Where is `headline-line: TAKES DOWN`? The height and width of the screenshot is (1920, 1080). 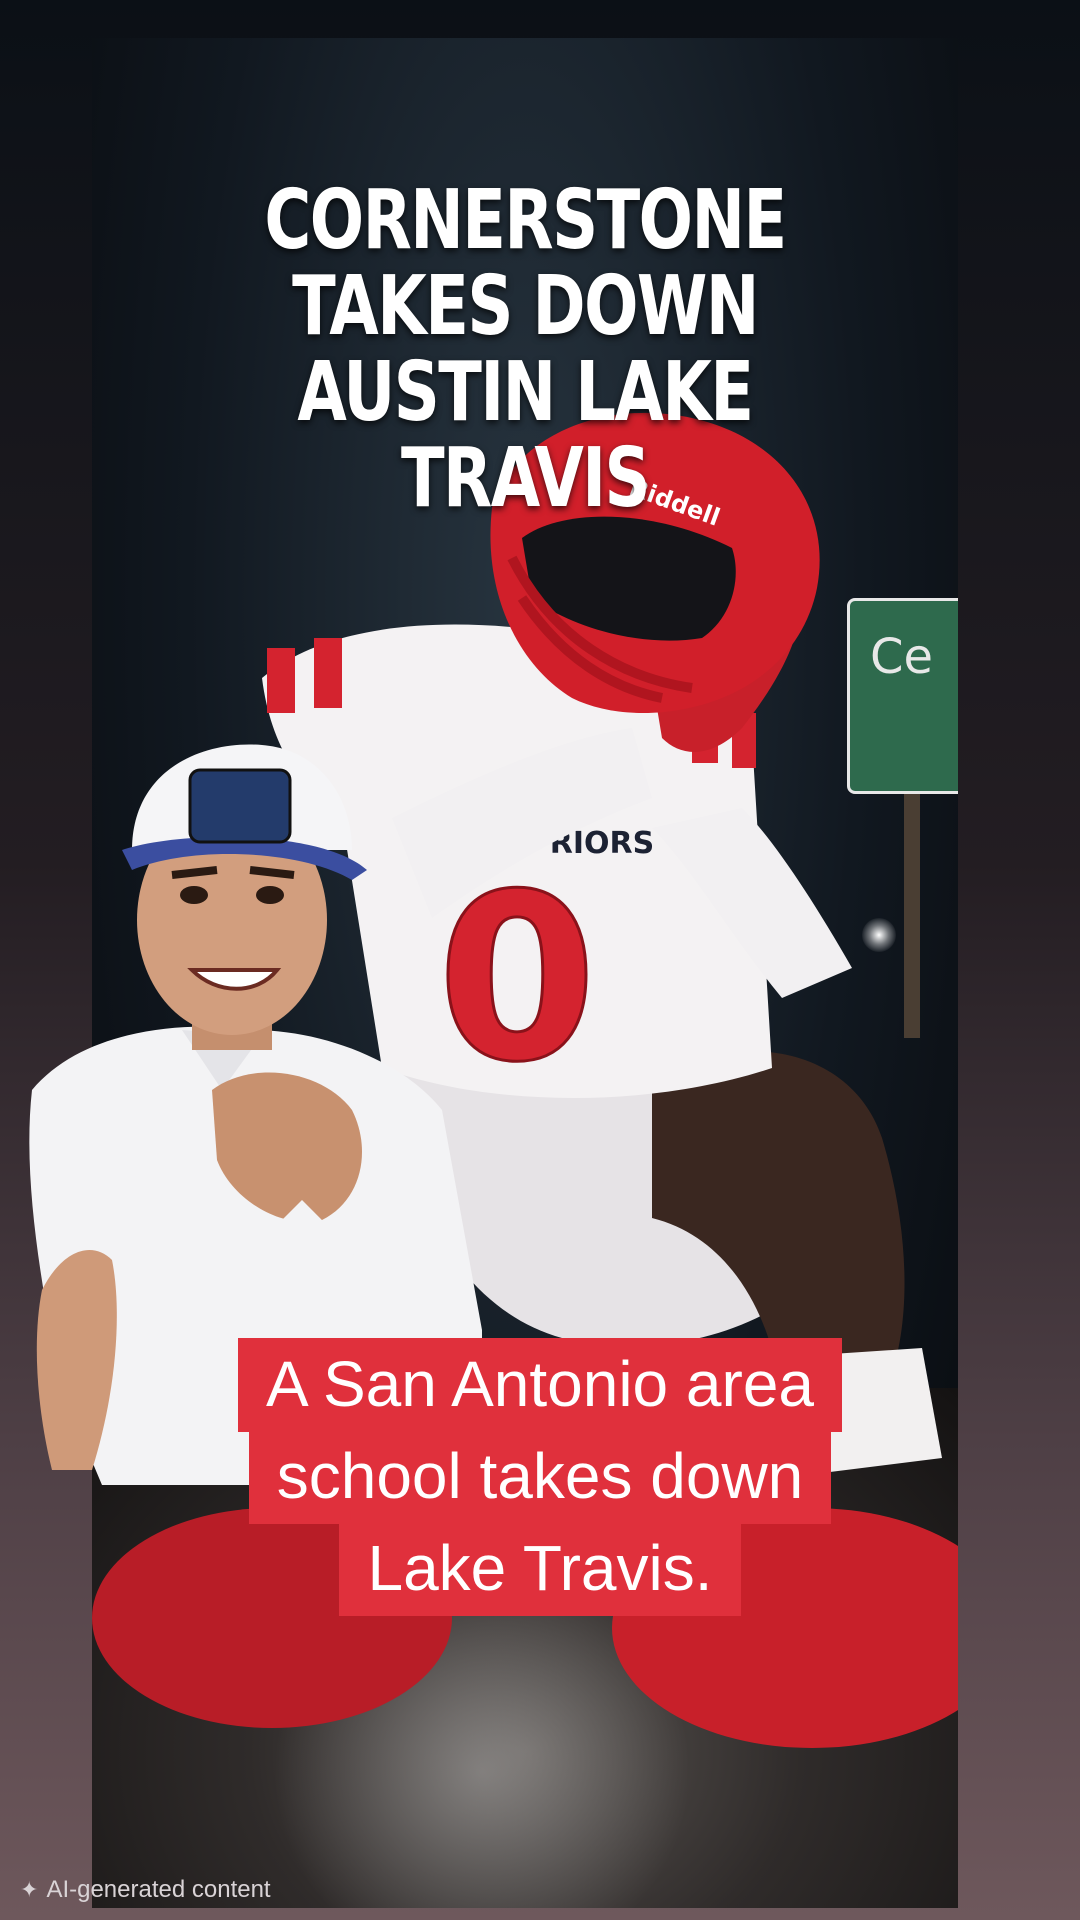
headline-line: TAKES DOWN is located at coordinates (525, 306).